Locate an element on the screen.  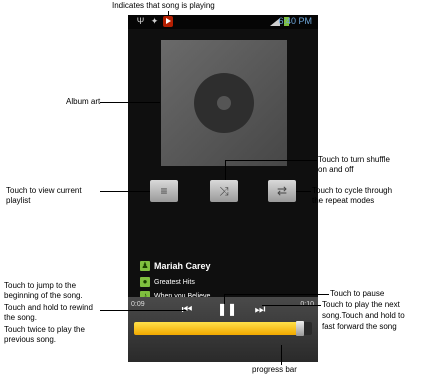
annotation-pause: Touch to pause is located at coordinates (357, 293).